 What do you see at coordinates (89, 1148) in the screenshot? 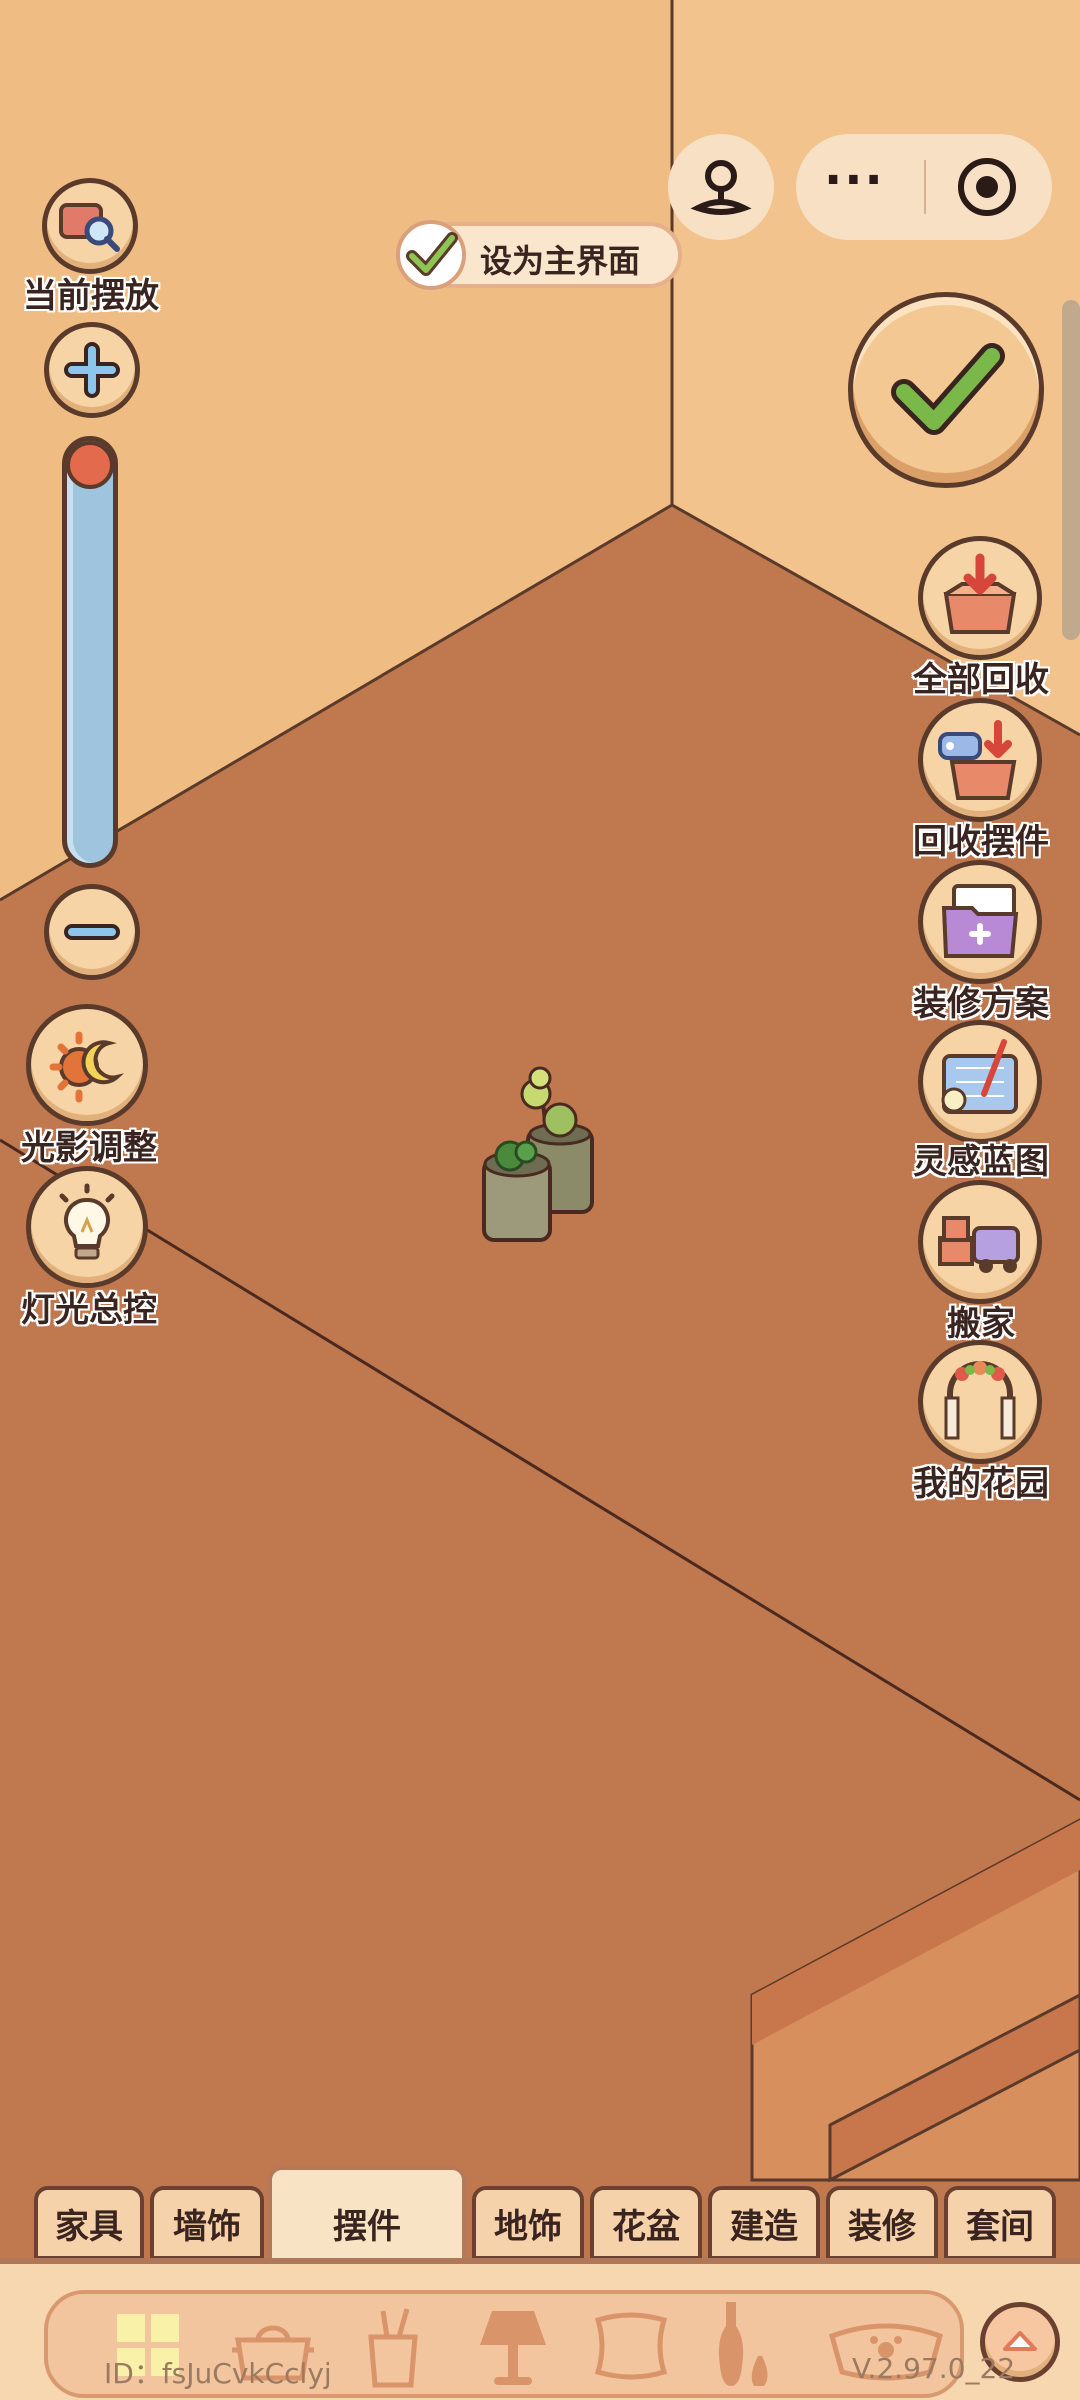
I see `lighting-shadow-label: 光影调整` at bounding box center [89, 1148].